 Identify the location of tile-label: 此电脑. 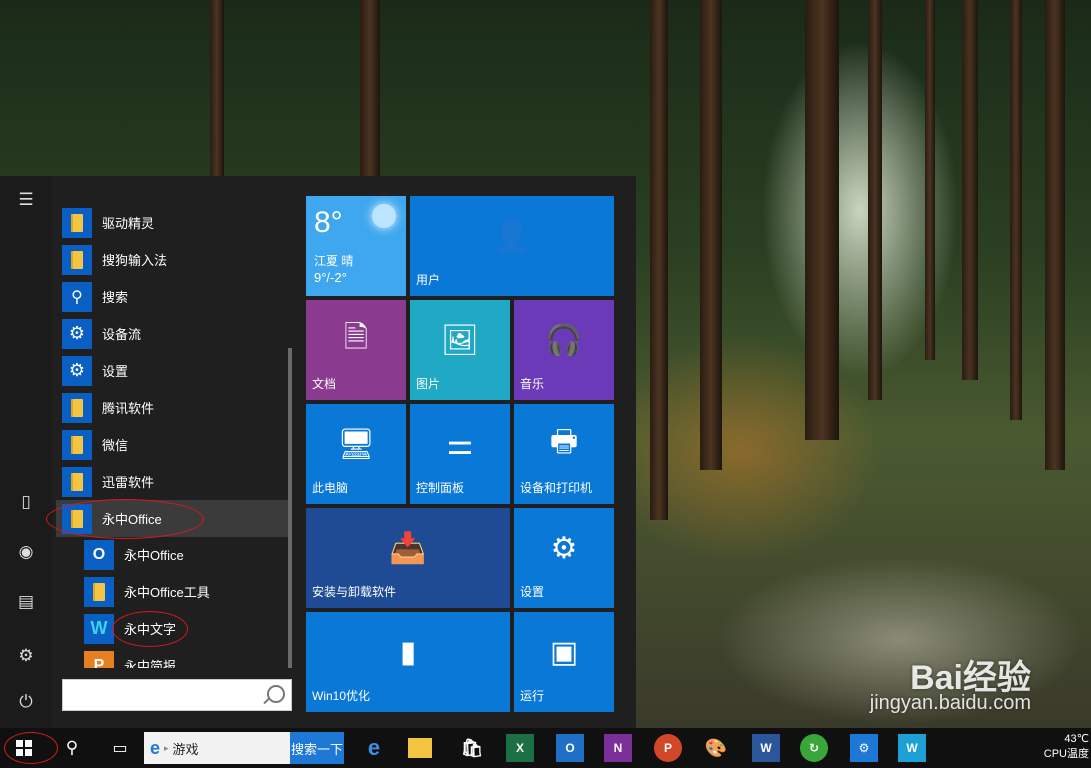
(330, 488).